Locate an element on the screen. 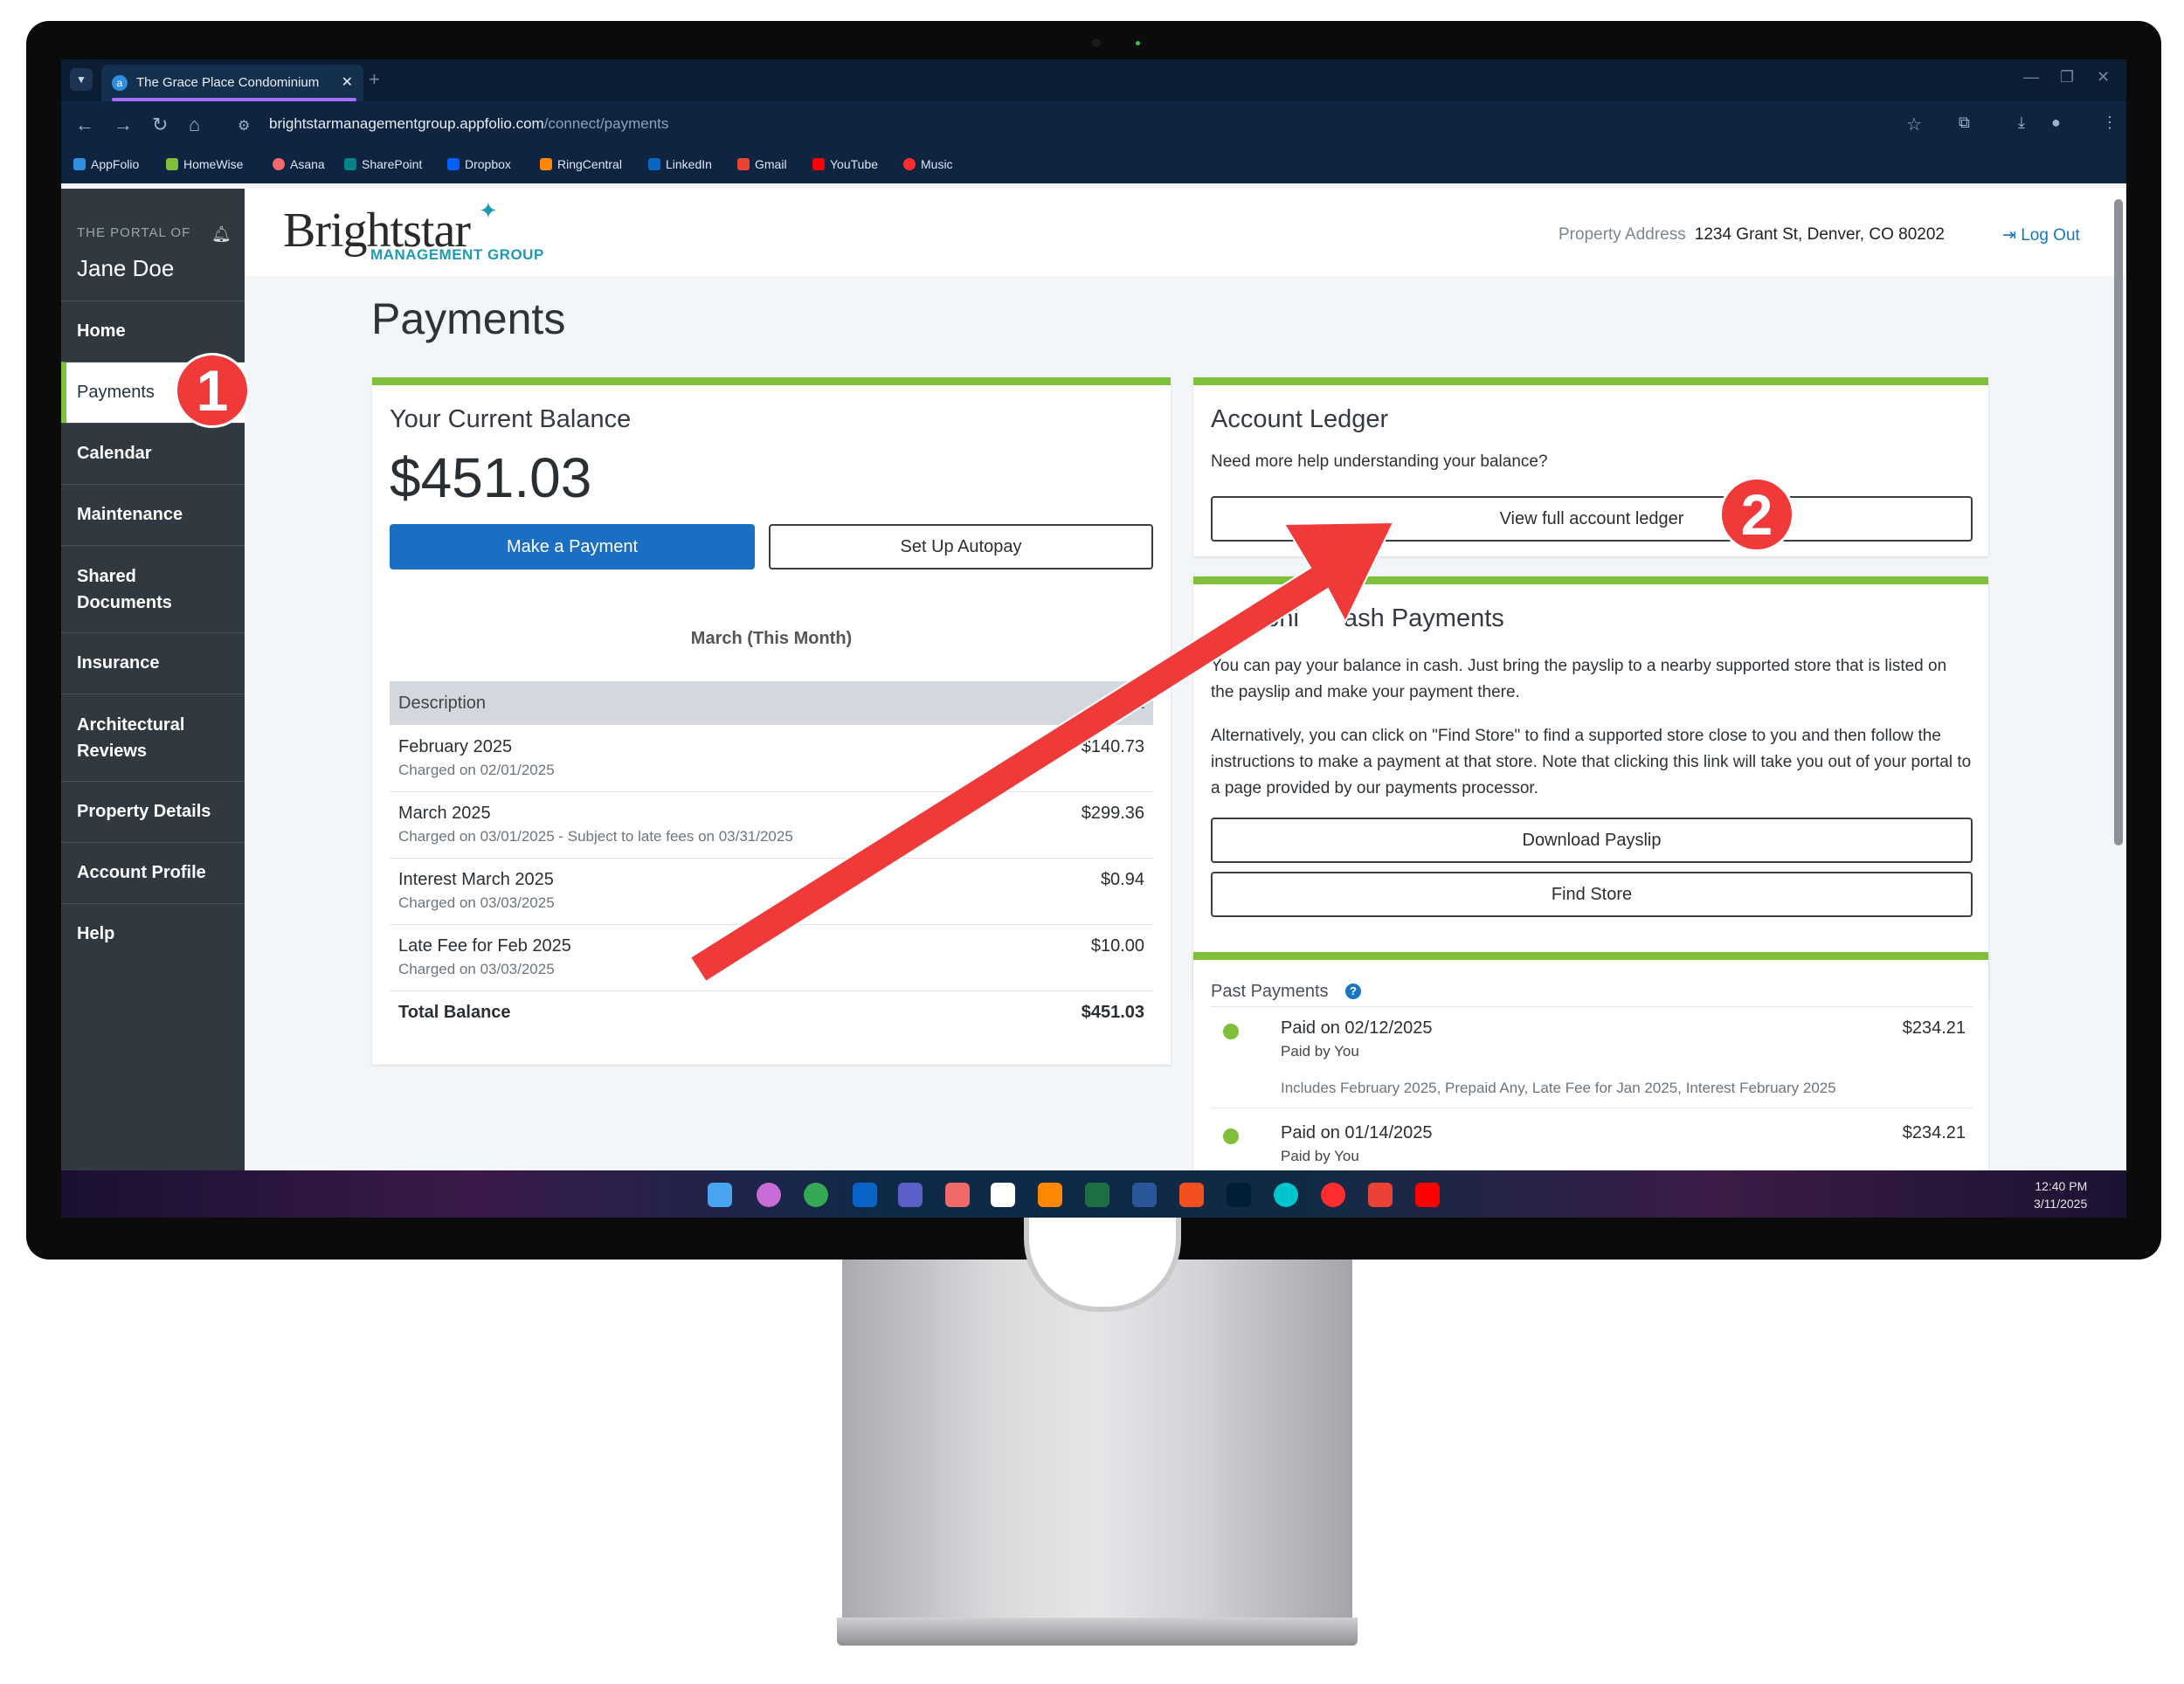 The image size is (2184, 1684). step-1-badge: 1 is located at coordinates (212, 390).